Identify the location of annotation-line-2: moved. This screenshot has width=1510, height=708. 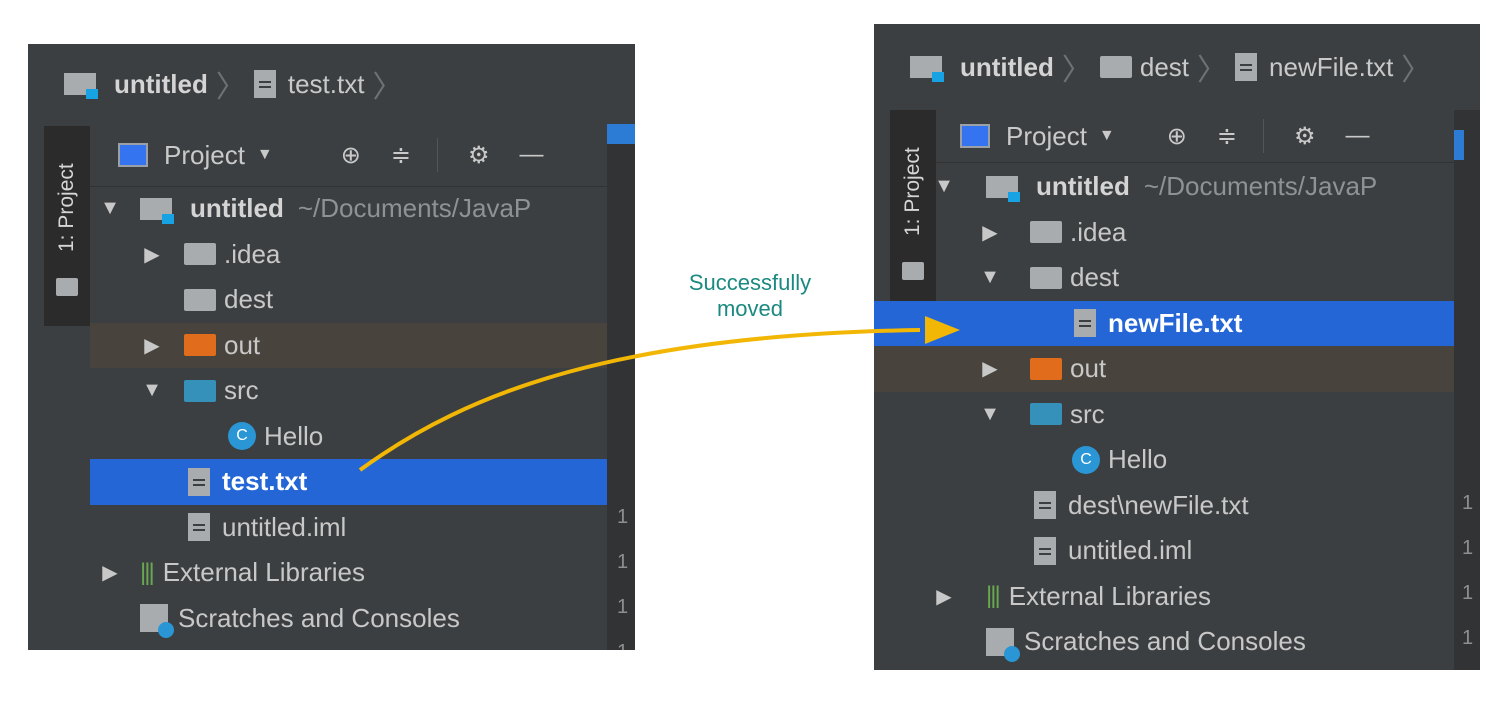
(750, 308).